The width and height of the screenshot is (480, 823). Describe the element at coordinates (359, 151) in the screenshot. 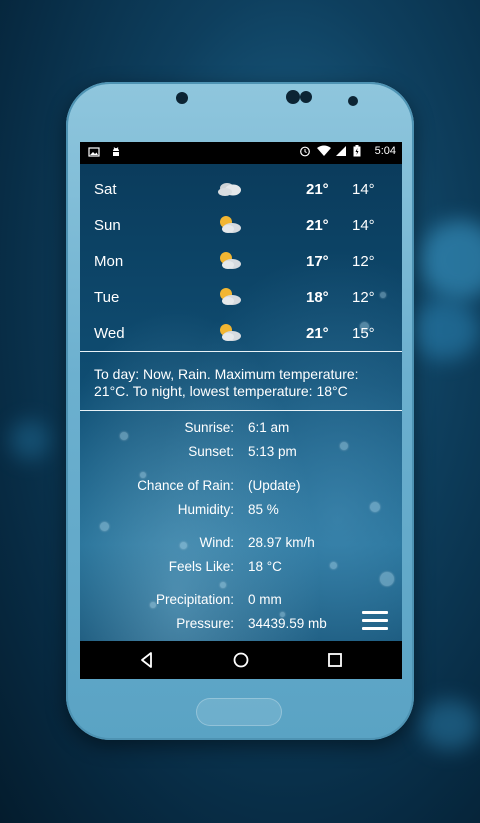

I see `battery-icon` at that location.